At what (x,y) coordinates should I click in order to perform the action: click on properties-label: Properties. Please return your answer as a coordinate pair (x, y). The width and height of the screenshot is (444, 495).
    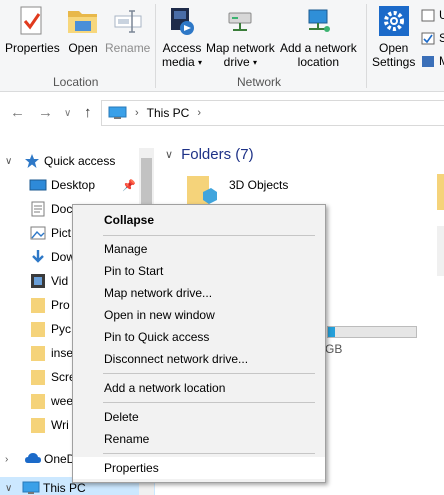
    Looking at the image, I should click on (32, 48).